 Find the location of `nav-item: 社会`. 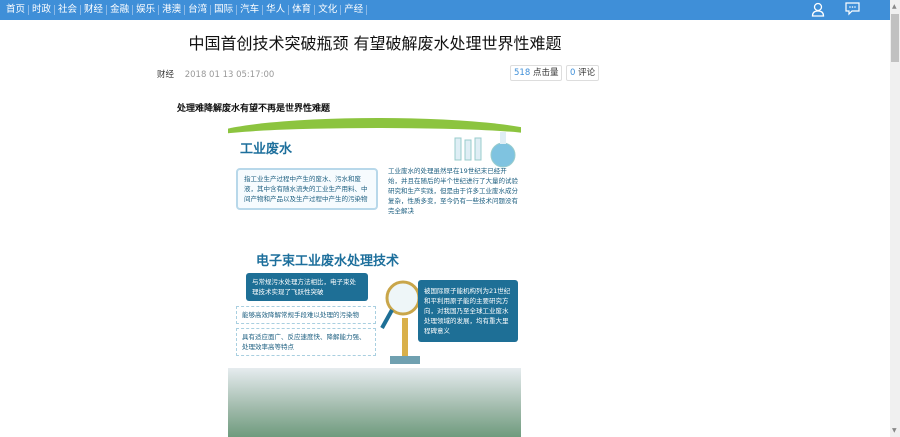

nav-item: 社会 is located at coordinates (68, 10).